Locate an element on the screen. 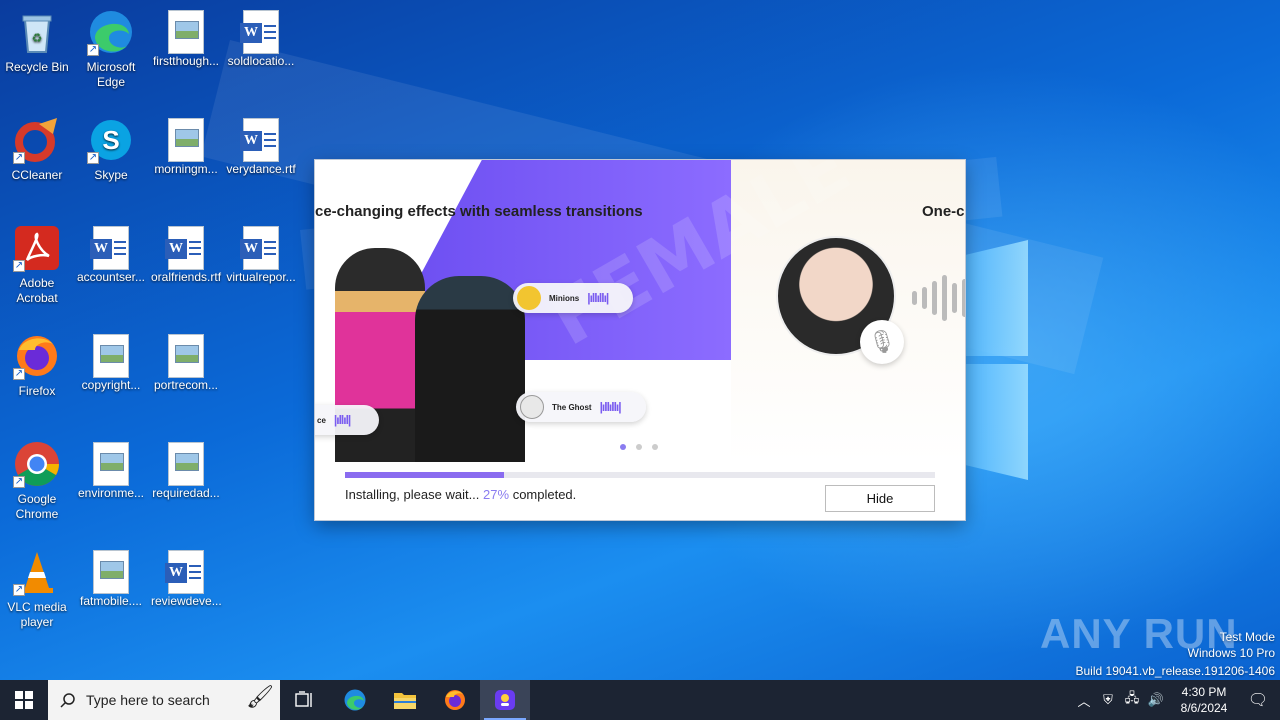 The image size is (1280, 720). taskbar-installer-app is located at coordinates (505, 700).